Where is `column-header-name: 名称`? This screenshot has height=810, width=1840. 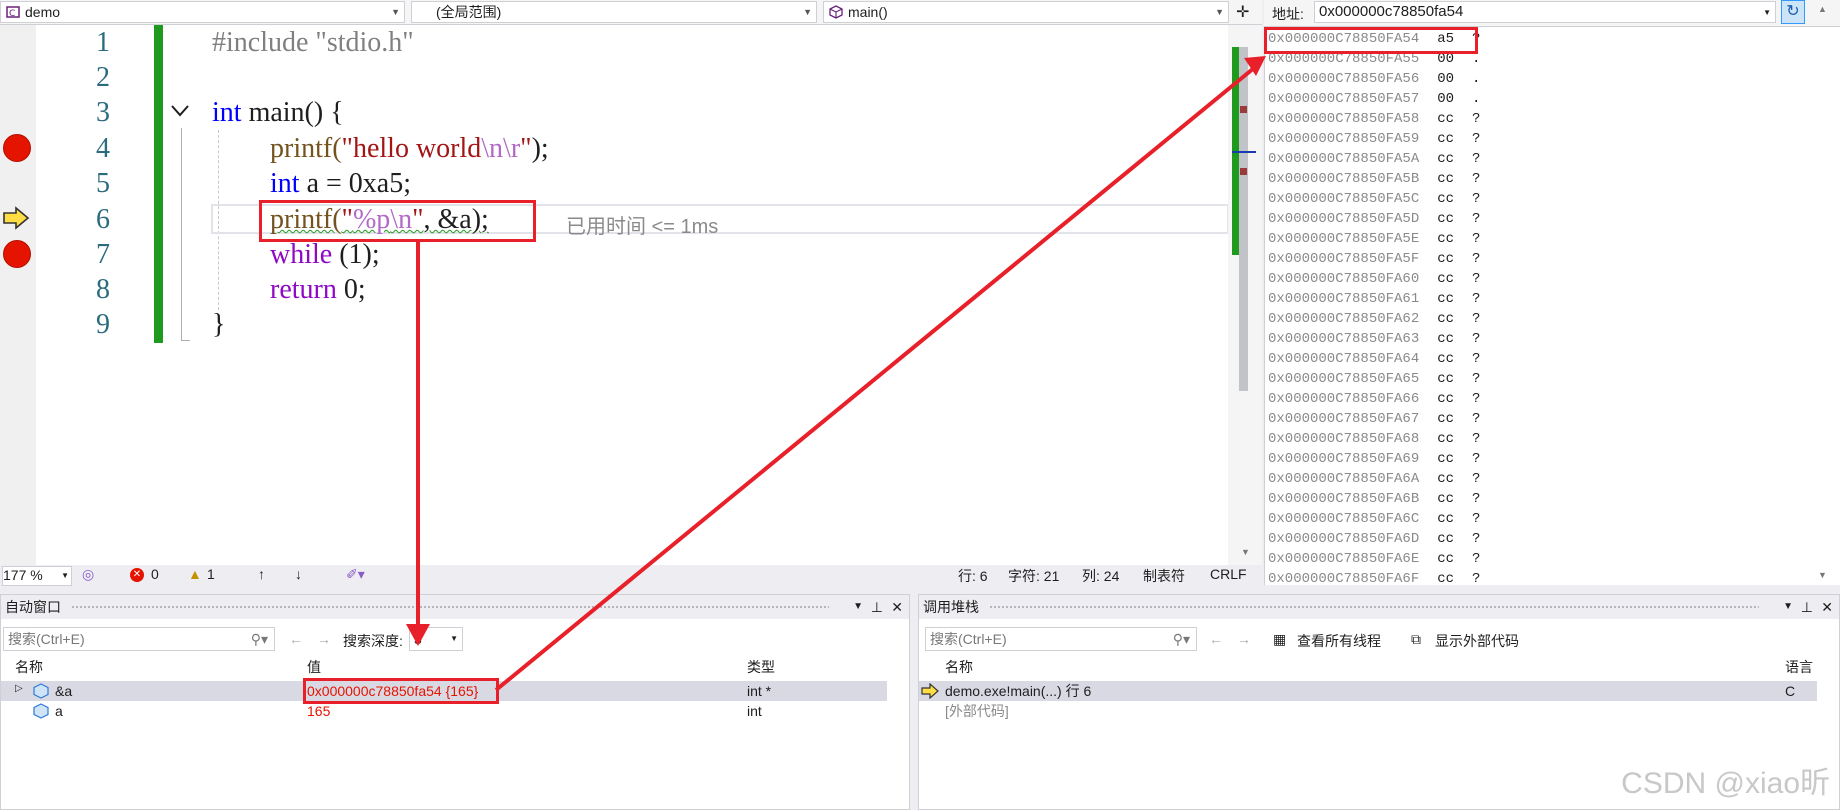
column-header-name: 名称 is located at coordinates (29, 667).